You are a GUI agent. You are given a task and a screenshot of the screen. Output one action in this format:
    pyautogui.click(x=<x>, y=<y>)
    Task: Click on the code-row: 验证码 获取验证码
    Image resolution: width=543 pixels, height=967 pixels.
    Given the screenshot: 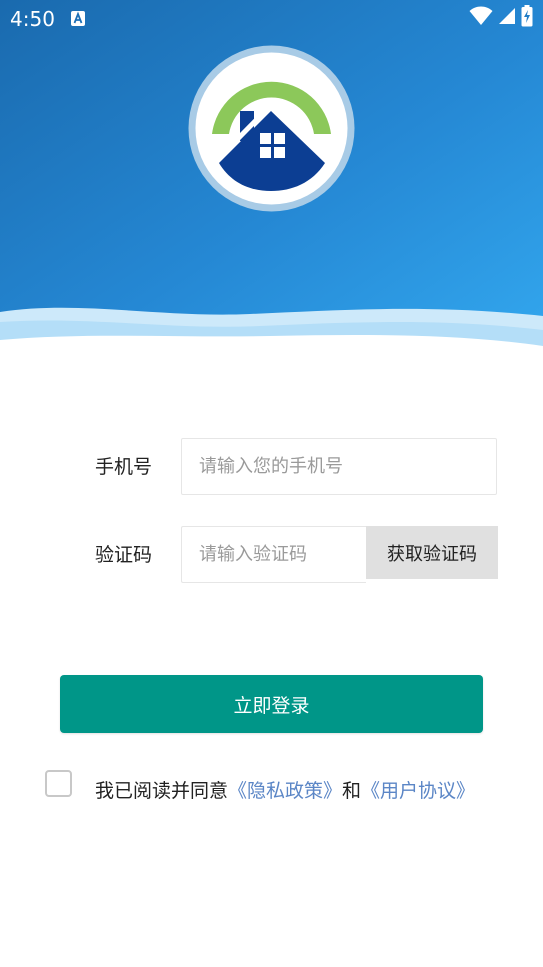 What is the action you would take?
    pyautogui.click(x=271, y=554)
    